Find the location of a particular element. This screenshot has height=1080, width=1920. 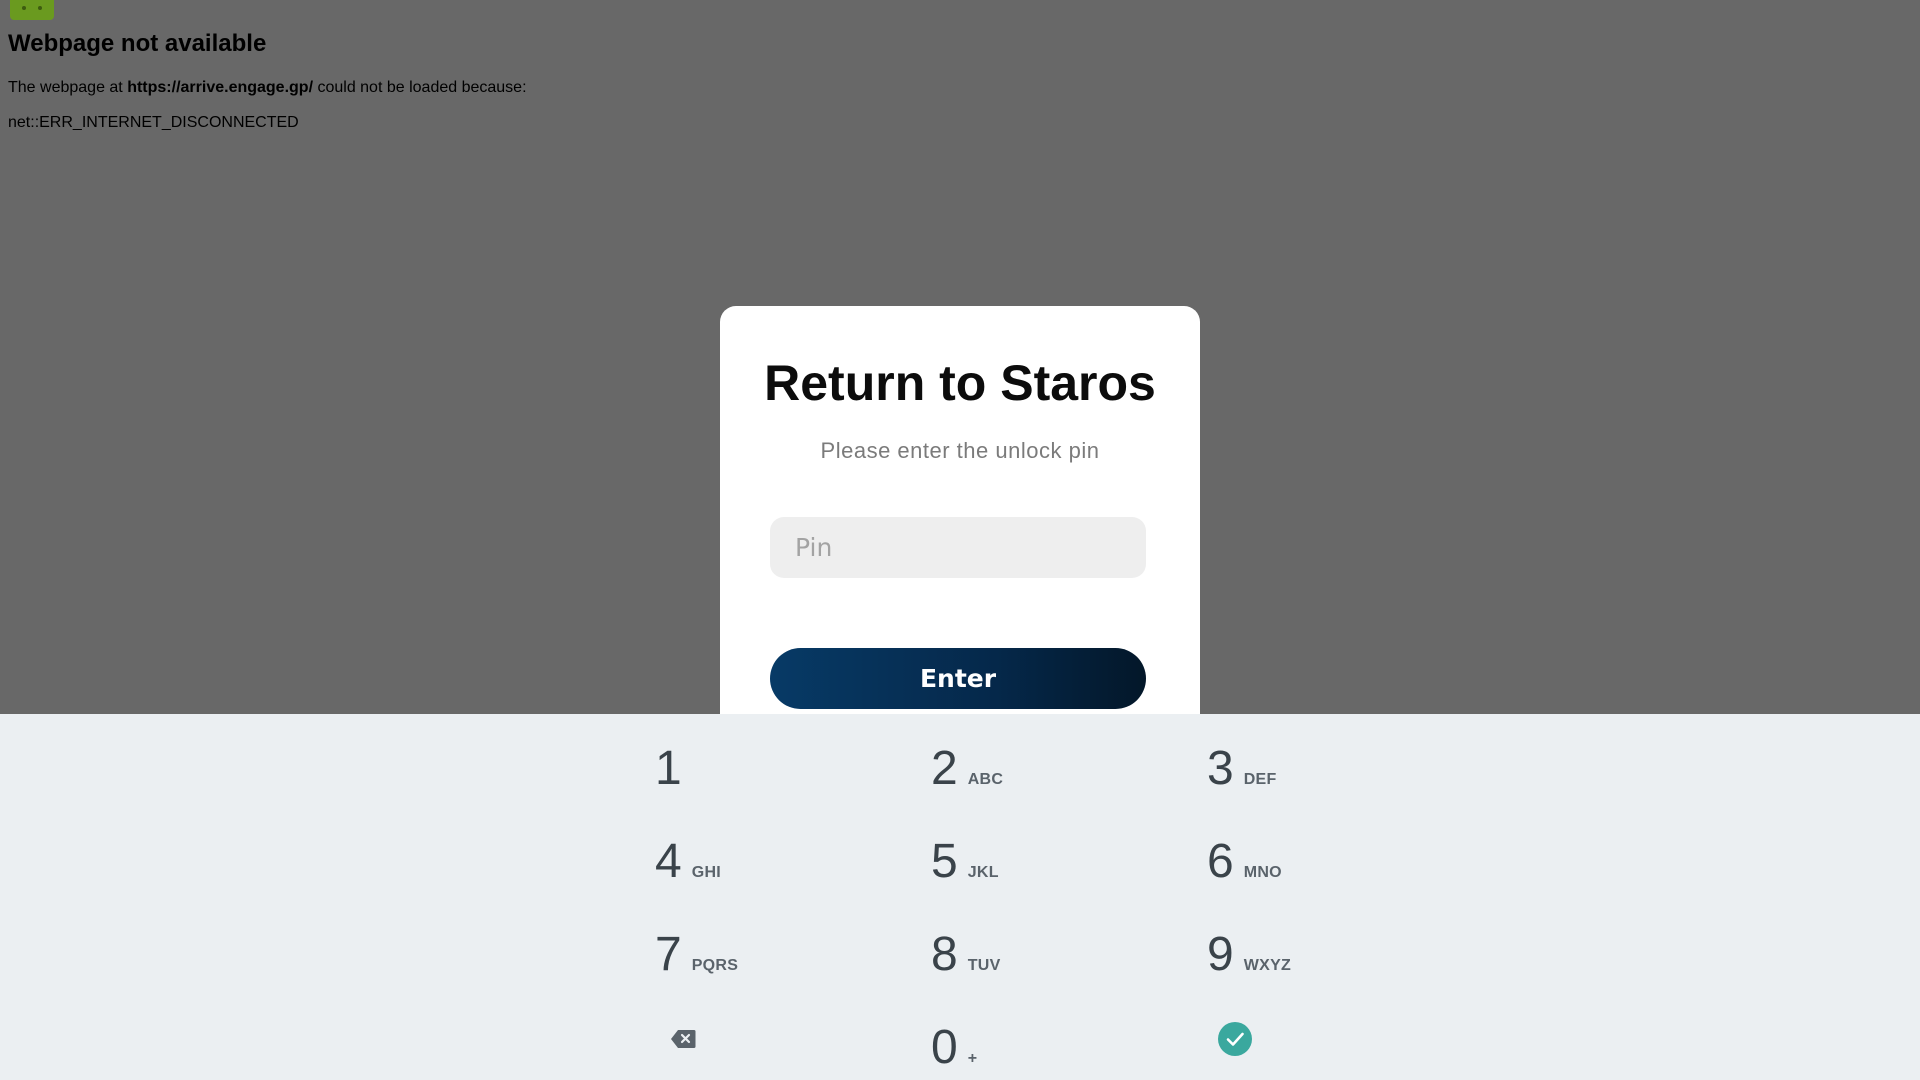

backspace-icon is located at coordinates (683, 1039).